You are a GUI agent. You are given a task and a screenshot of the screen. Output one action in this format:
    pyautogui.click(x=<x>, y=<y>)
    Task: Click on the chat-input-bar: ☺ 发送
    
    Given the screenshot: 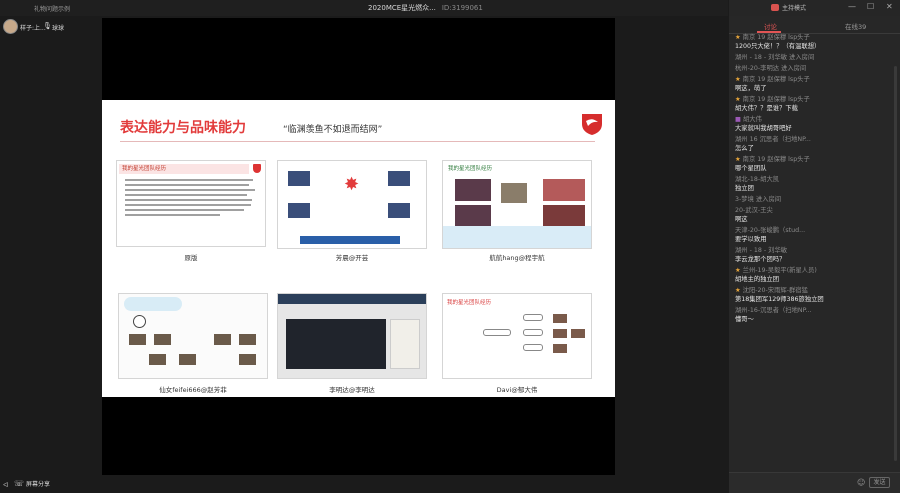 What is the action you would take?
    pyautogui.click(x=814, y=482)
    